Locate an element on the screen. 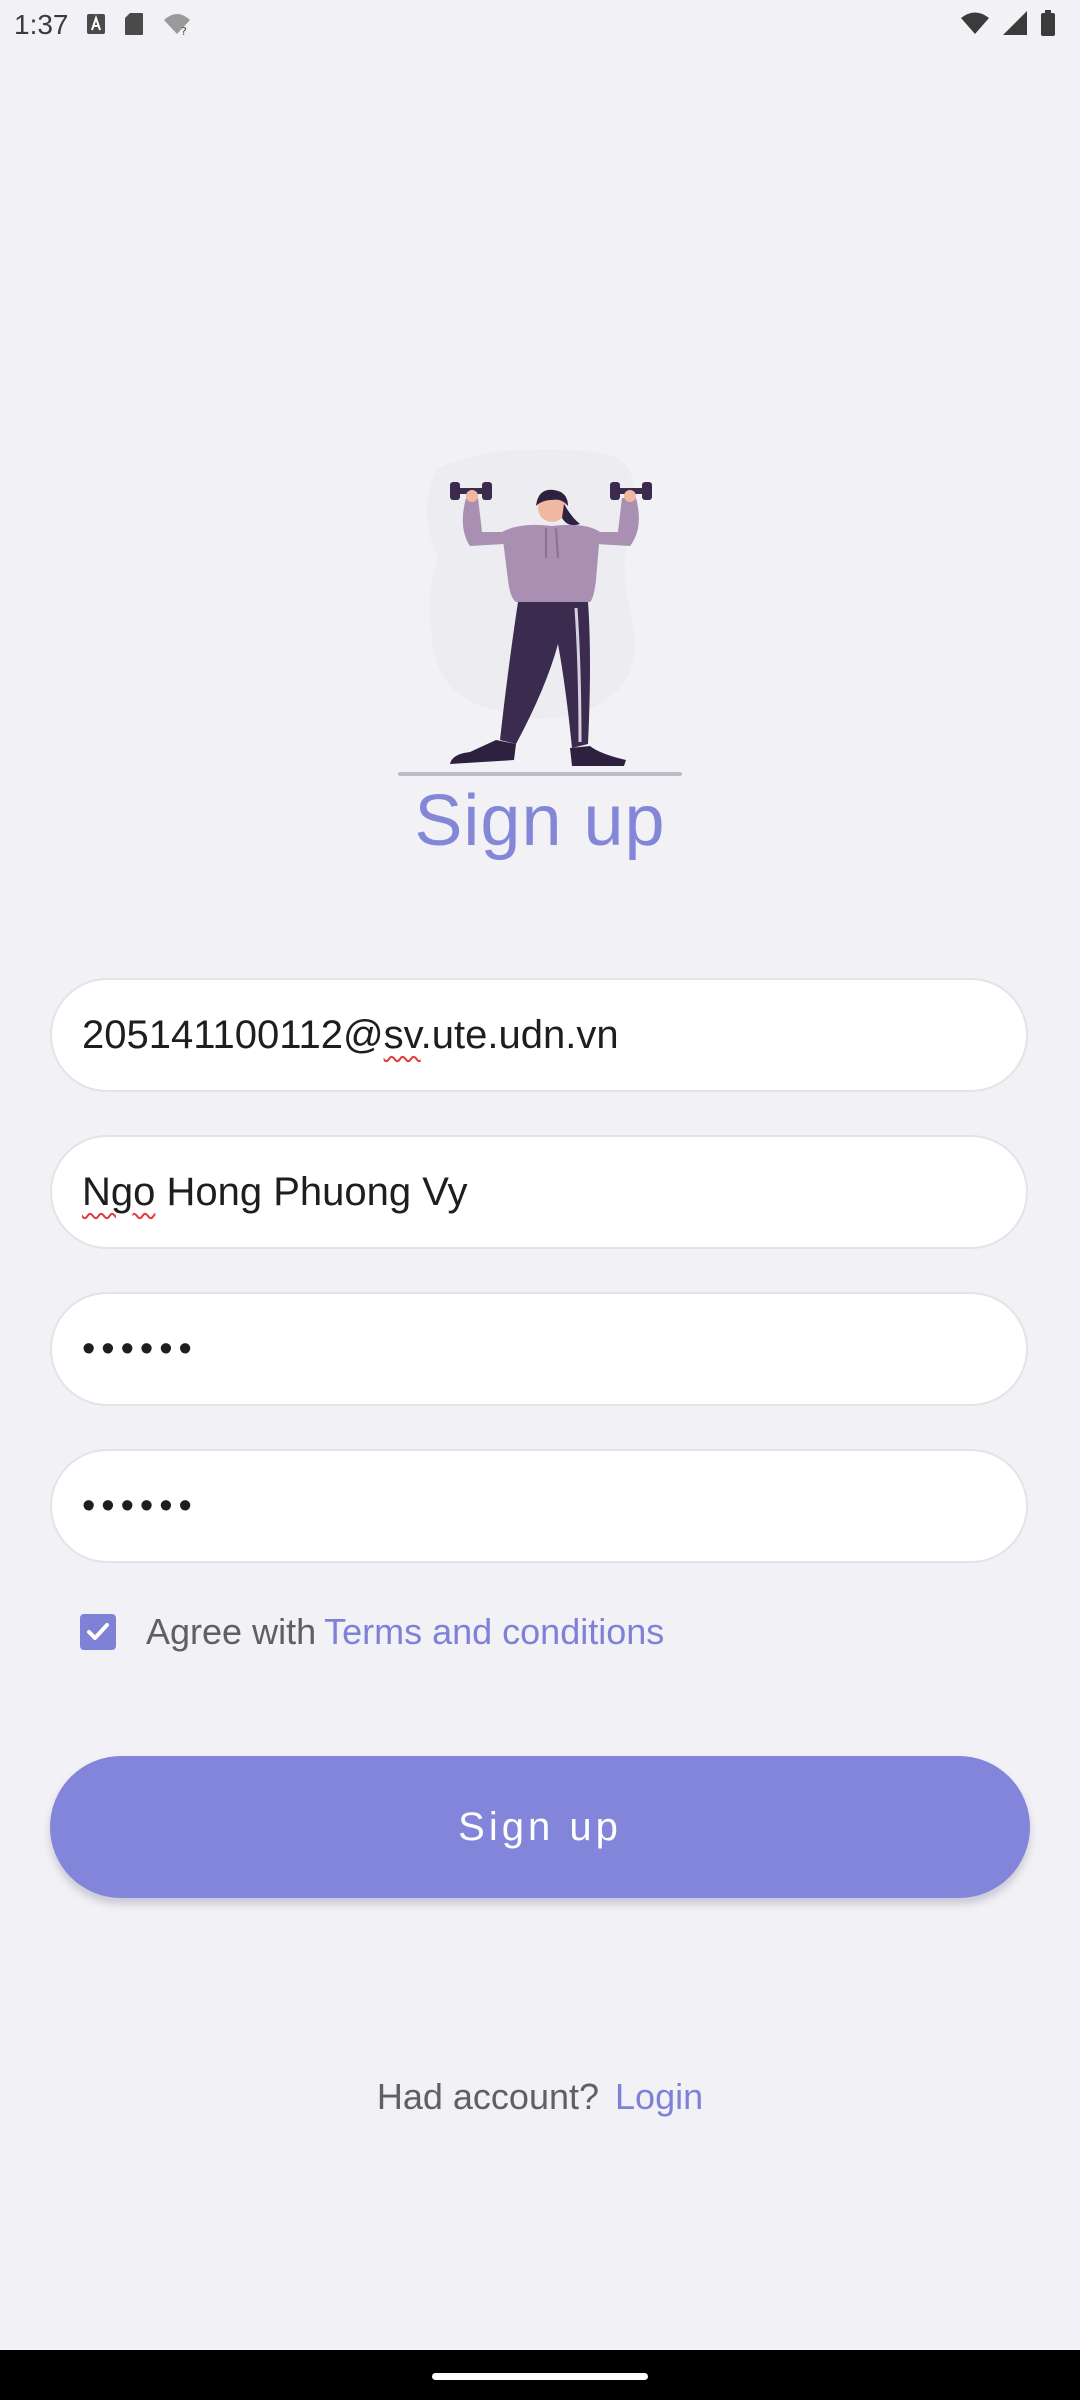 The width and height of the screenshot is (1080, 2400). font-a-icon is located at coordinates (96, 24).